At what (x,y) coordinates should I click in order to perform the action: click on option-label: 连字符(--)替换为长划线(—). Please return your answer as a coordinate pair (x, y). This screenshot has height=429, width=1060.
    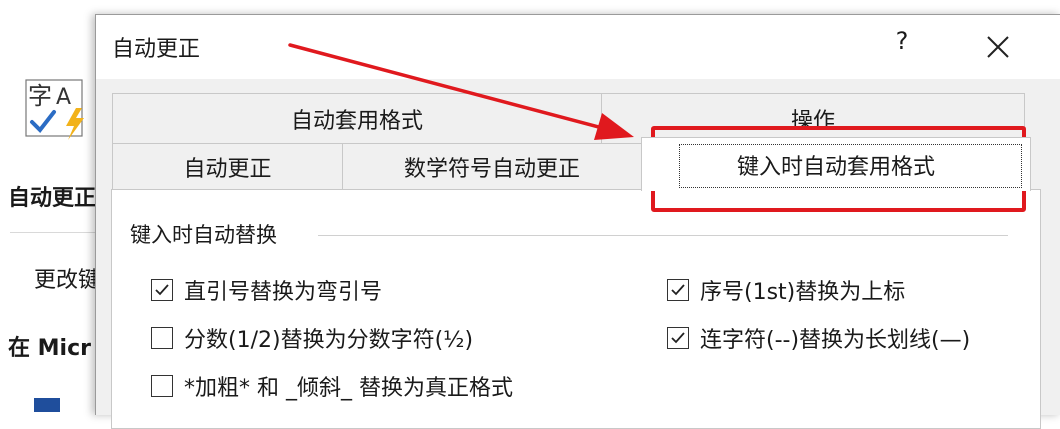
    Looking at the image, I should click on (835, 340).